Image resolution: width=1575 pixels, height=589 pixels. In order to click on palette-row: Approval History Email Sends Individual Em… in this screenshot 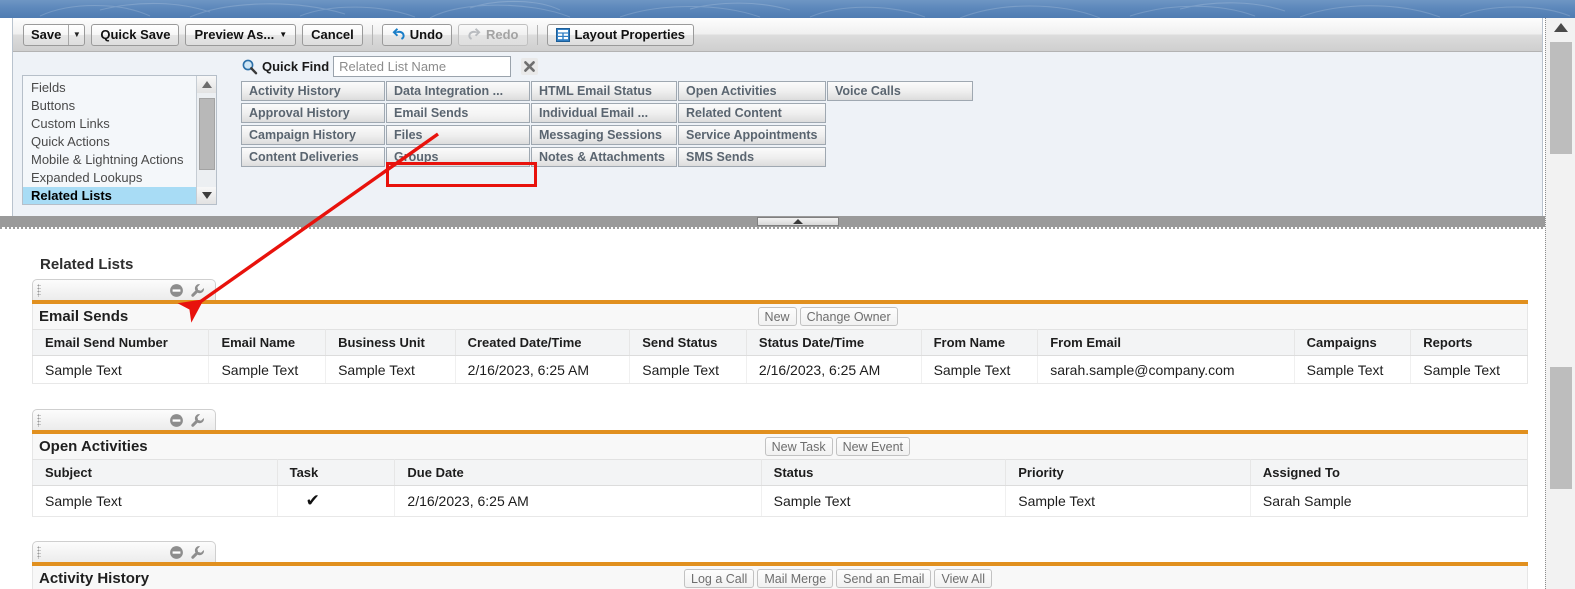, I will do `click(607, 114)`.